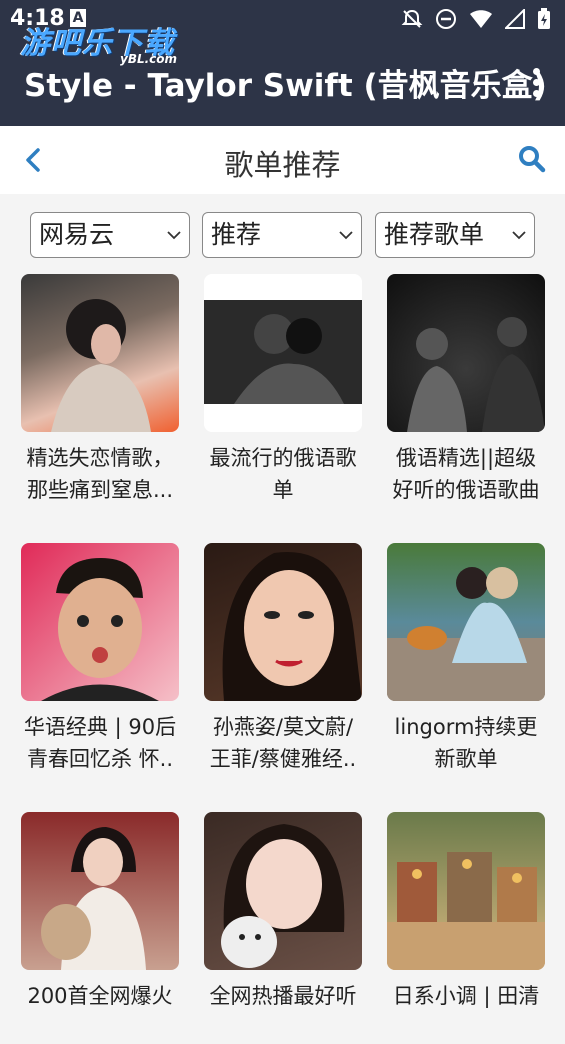 The width and height of the screenshot is (565, 1044). I want to click on source-select-value: 网易云, so click(77, 234).